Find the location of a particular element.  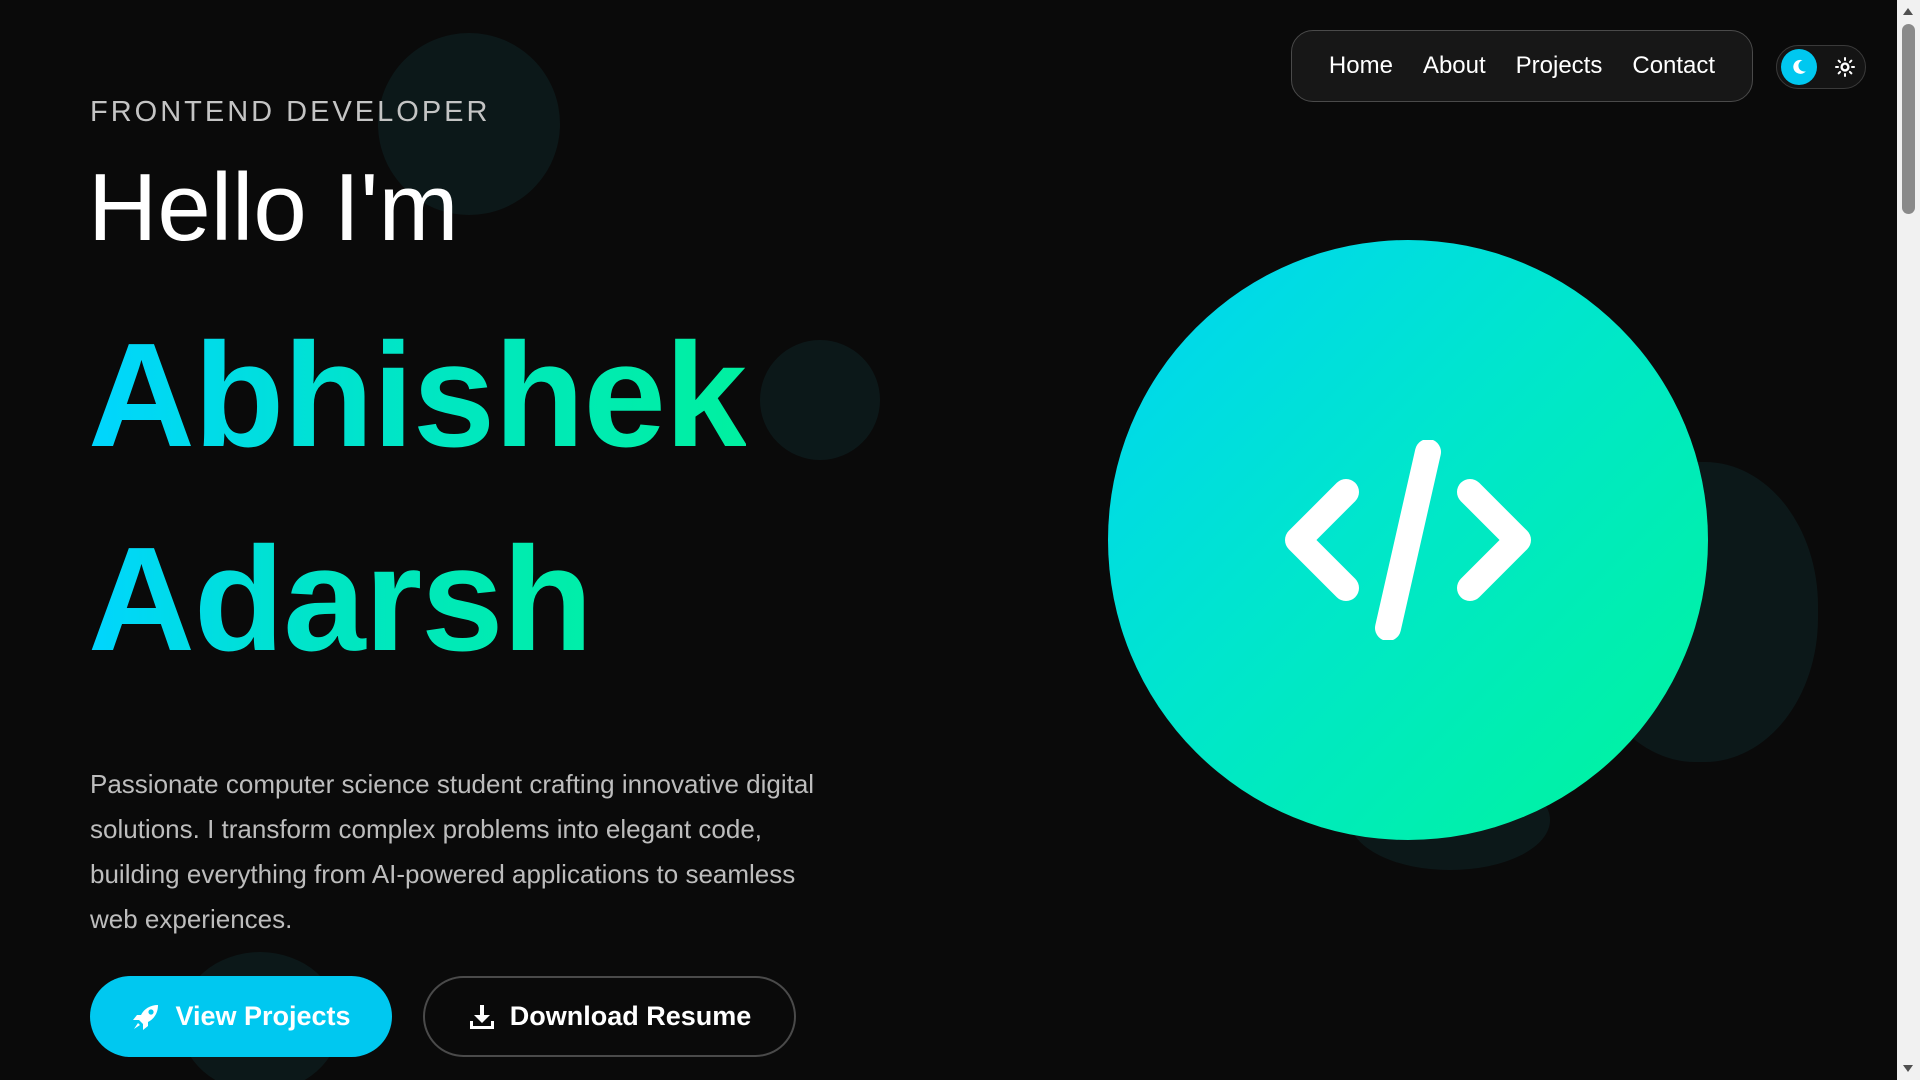

page-scrollbar is located at coordinates (1908, 540).